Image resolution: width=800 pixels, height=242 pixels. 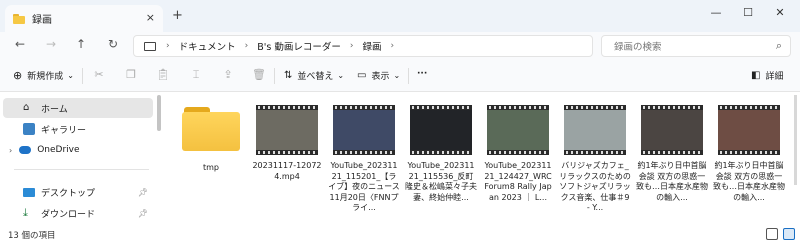 What do you see at coordinates (25, 212) in the screenshot?
I see `download-icon: ⤓` at bounding box center [25, 212].